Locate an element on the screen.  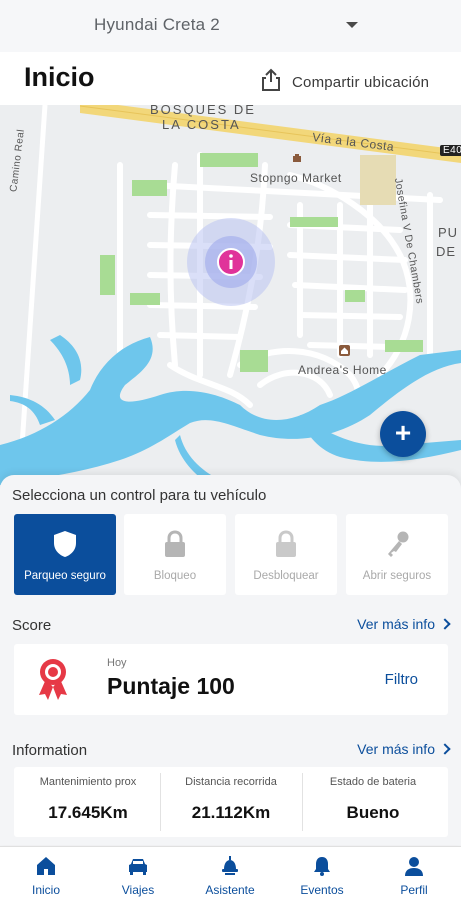
bottom-tab-bar: Inicio Viajes Asistente Eventos Perfil is located at coordinates (230, 873).